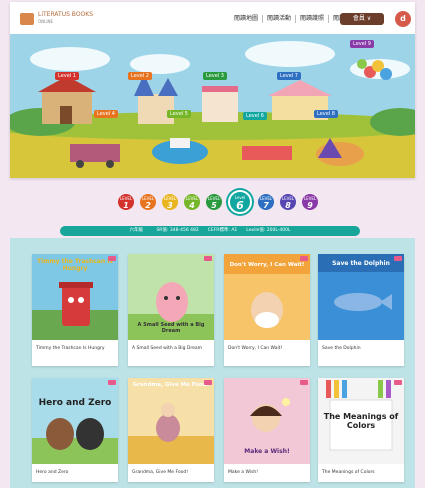  Describe the element at coordinates (267, 297) in the screenshot. I see `book-cover: Don't Worry, I Can Wait!` at that location.